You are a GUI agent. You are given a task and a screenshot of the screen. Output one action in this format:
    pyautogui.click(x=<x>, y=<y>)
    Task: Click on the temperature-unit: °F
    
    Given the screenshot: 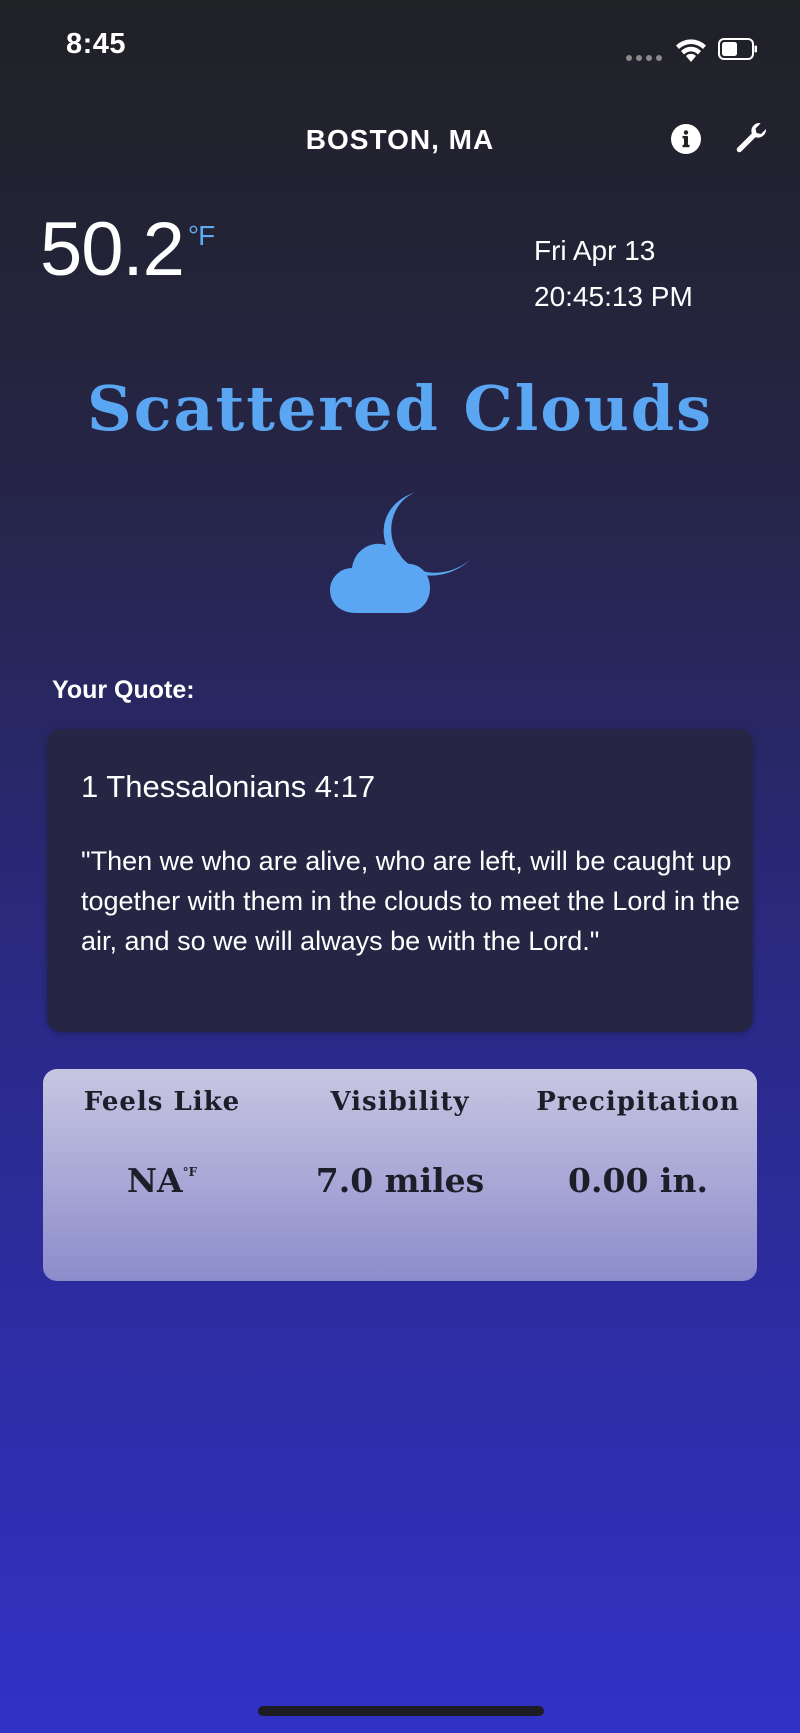 What is the action you would take?
    pyautogui.click(x=201, y=235)
    